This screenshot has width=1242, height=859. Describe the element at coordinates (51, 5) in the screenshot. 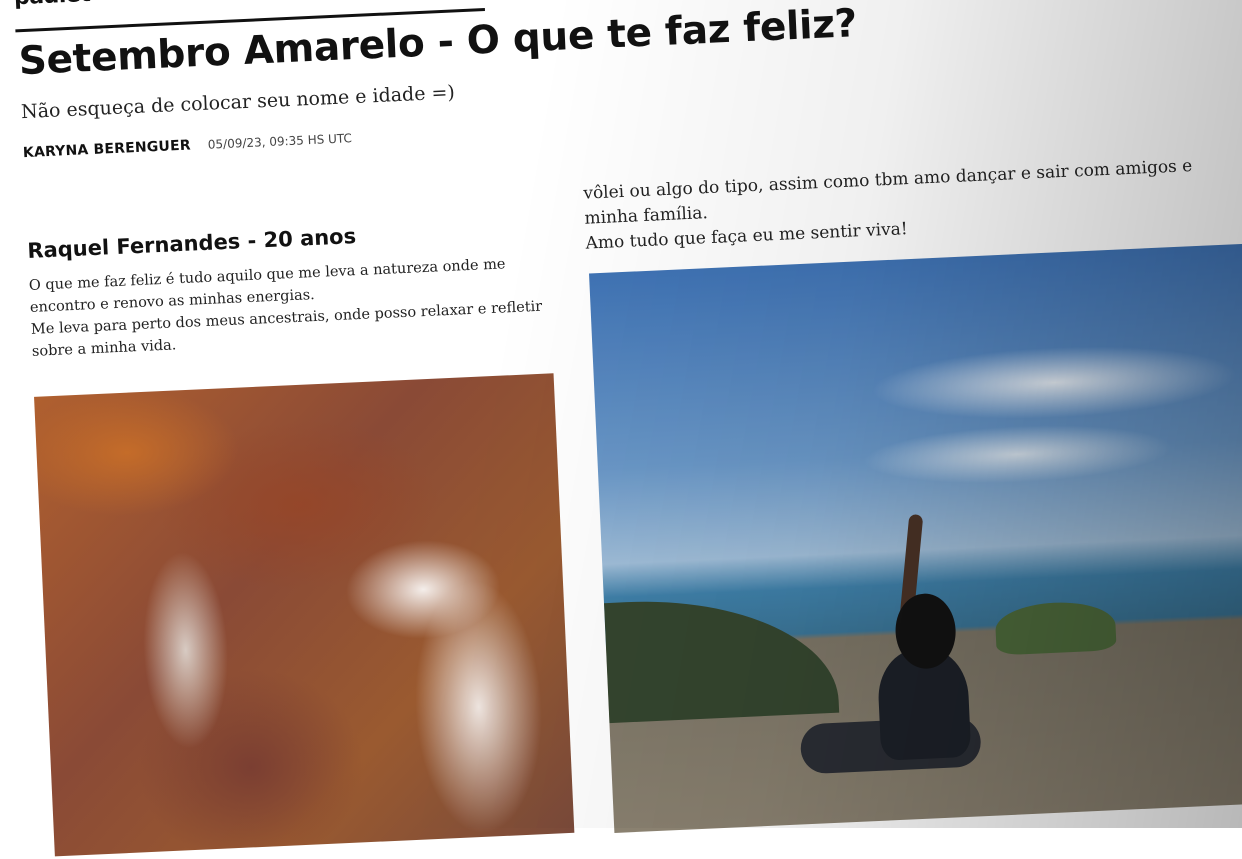

I see `padlet-logo: padlet` at that location.